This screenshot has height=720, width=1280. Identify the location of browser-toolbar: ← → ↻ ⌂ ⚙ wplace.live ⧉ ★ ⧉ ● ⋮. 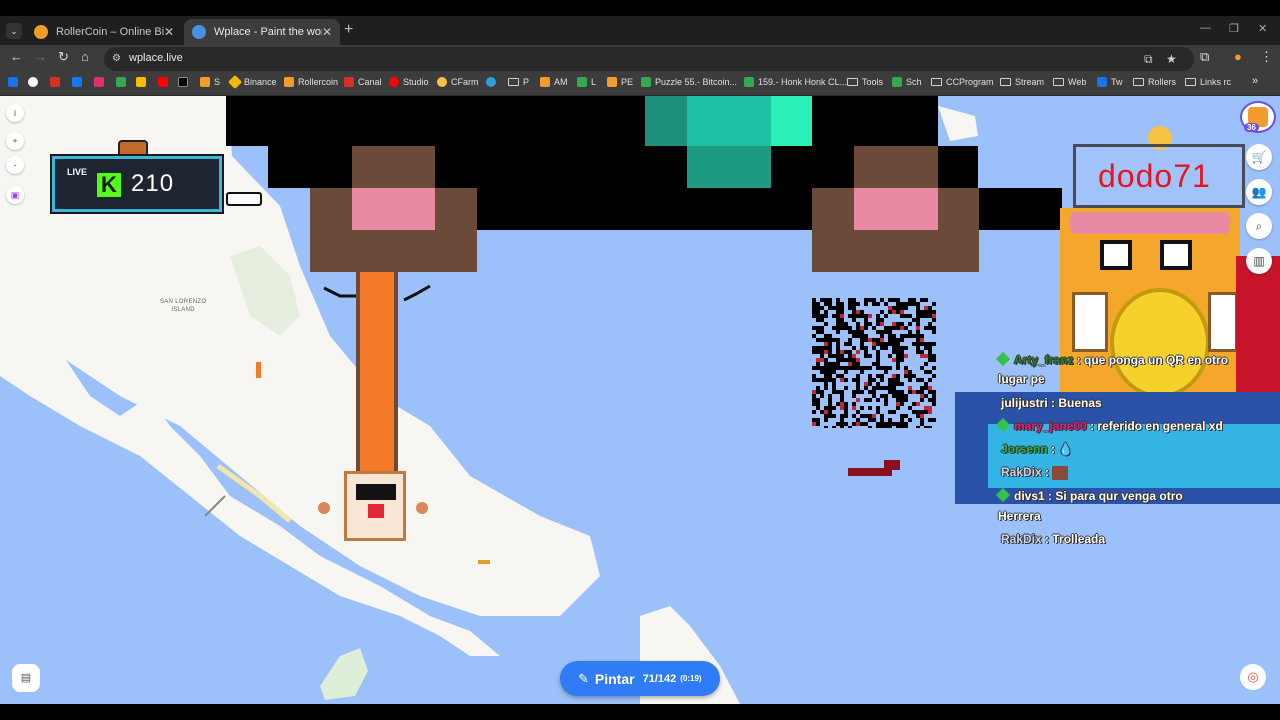
(640, 58).